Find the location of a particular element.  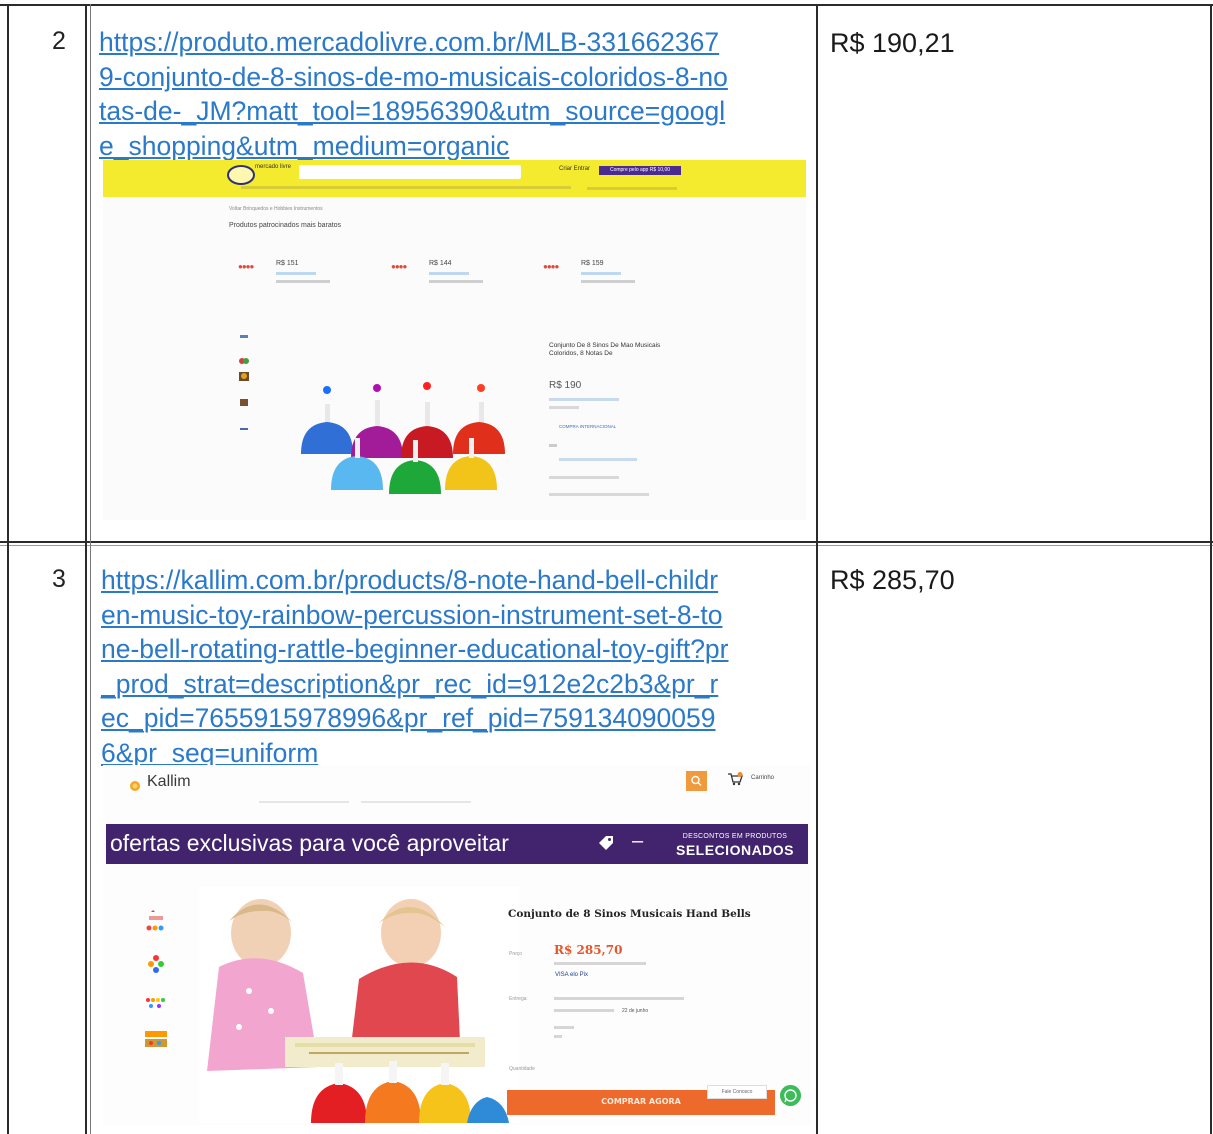

quantity-label: Quantidade is located at coordinates (522, 1069).